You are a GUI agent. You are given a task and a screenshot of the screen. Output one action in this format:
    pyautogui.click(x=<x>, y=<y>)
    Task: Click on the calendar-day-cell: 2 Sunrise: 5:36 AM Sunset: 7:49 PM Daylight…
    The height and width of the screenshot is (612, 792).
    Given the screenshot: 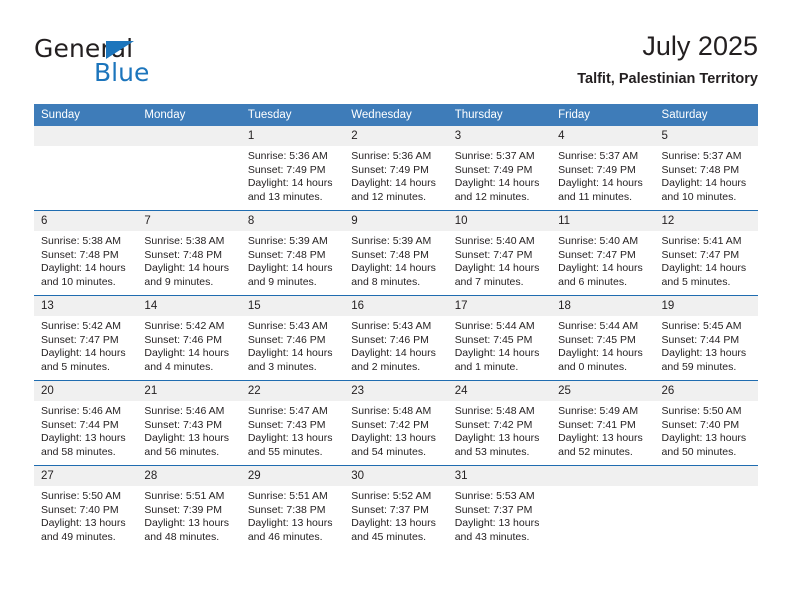 What is the action you would take?
    pyautogui.click(x=396, y=168)
    